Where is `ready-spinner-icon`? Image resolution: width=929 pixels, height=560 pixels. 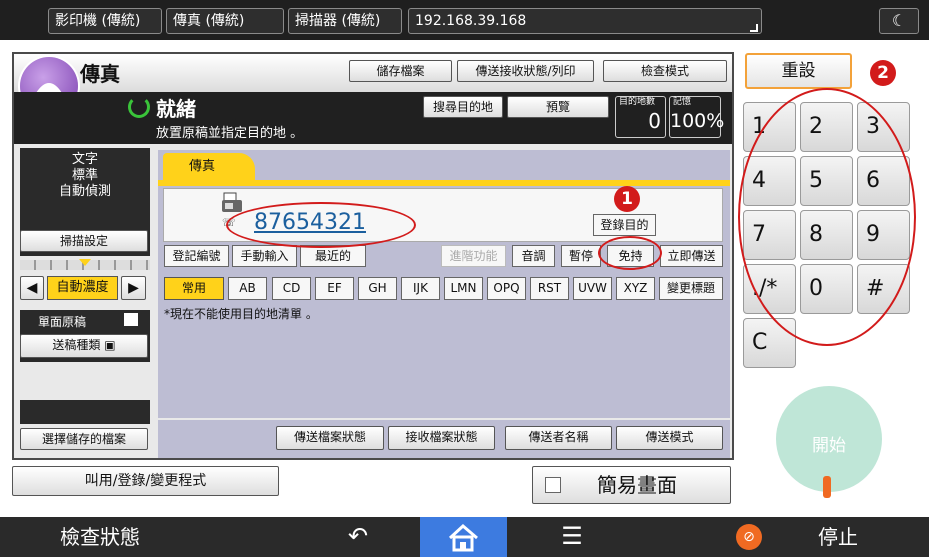 ready-spinner-icon is located at coordinates (139, 107).